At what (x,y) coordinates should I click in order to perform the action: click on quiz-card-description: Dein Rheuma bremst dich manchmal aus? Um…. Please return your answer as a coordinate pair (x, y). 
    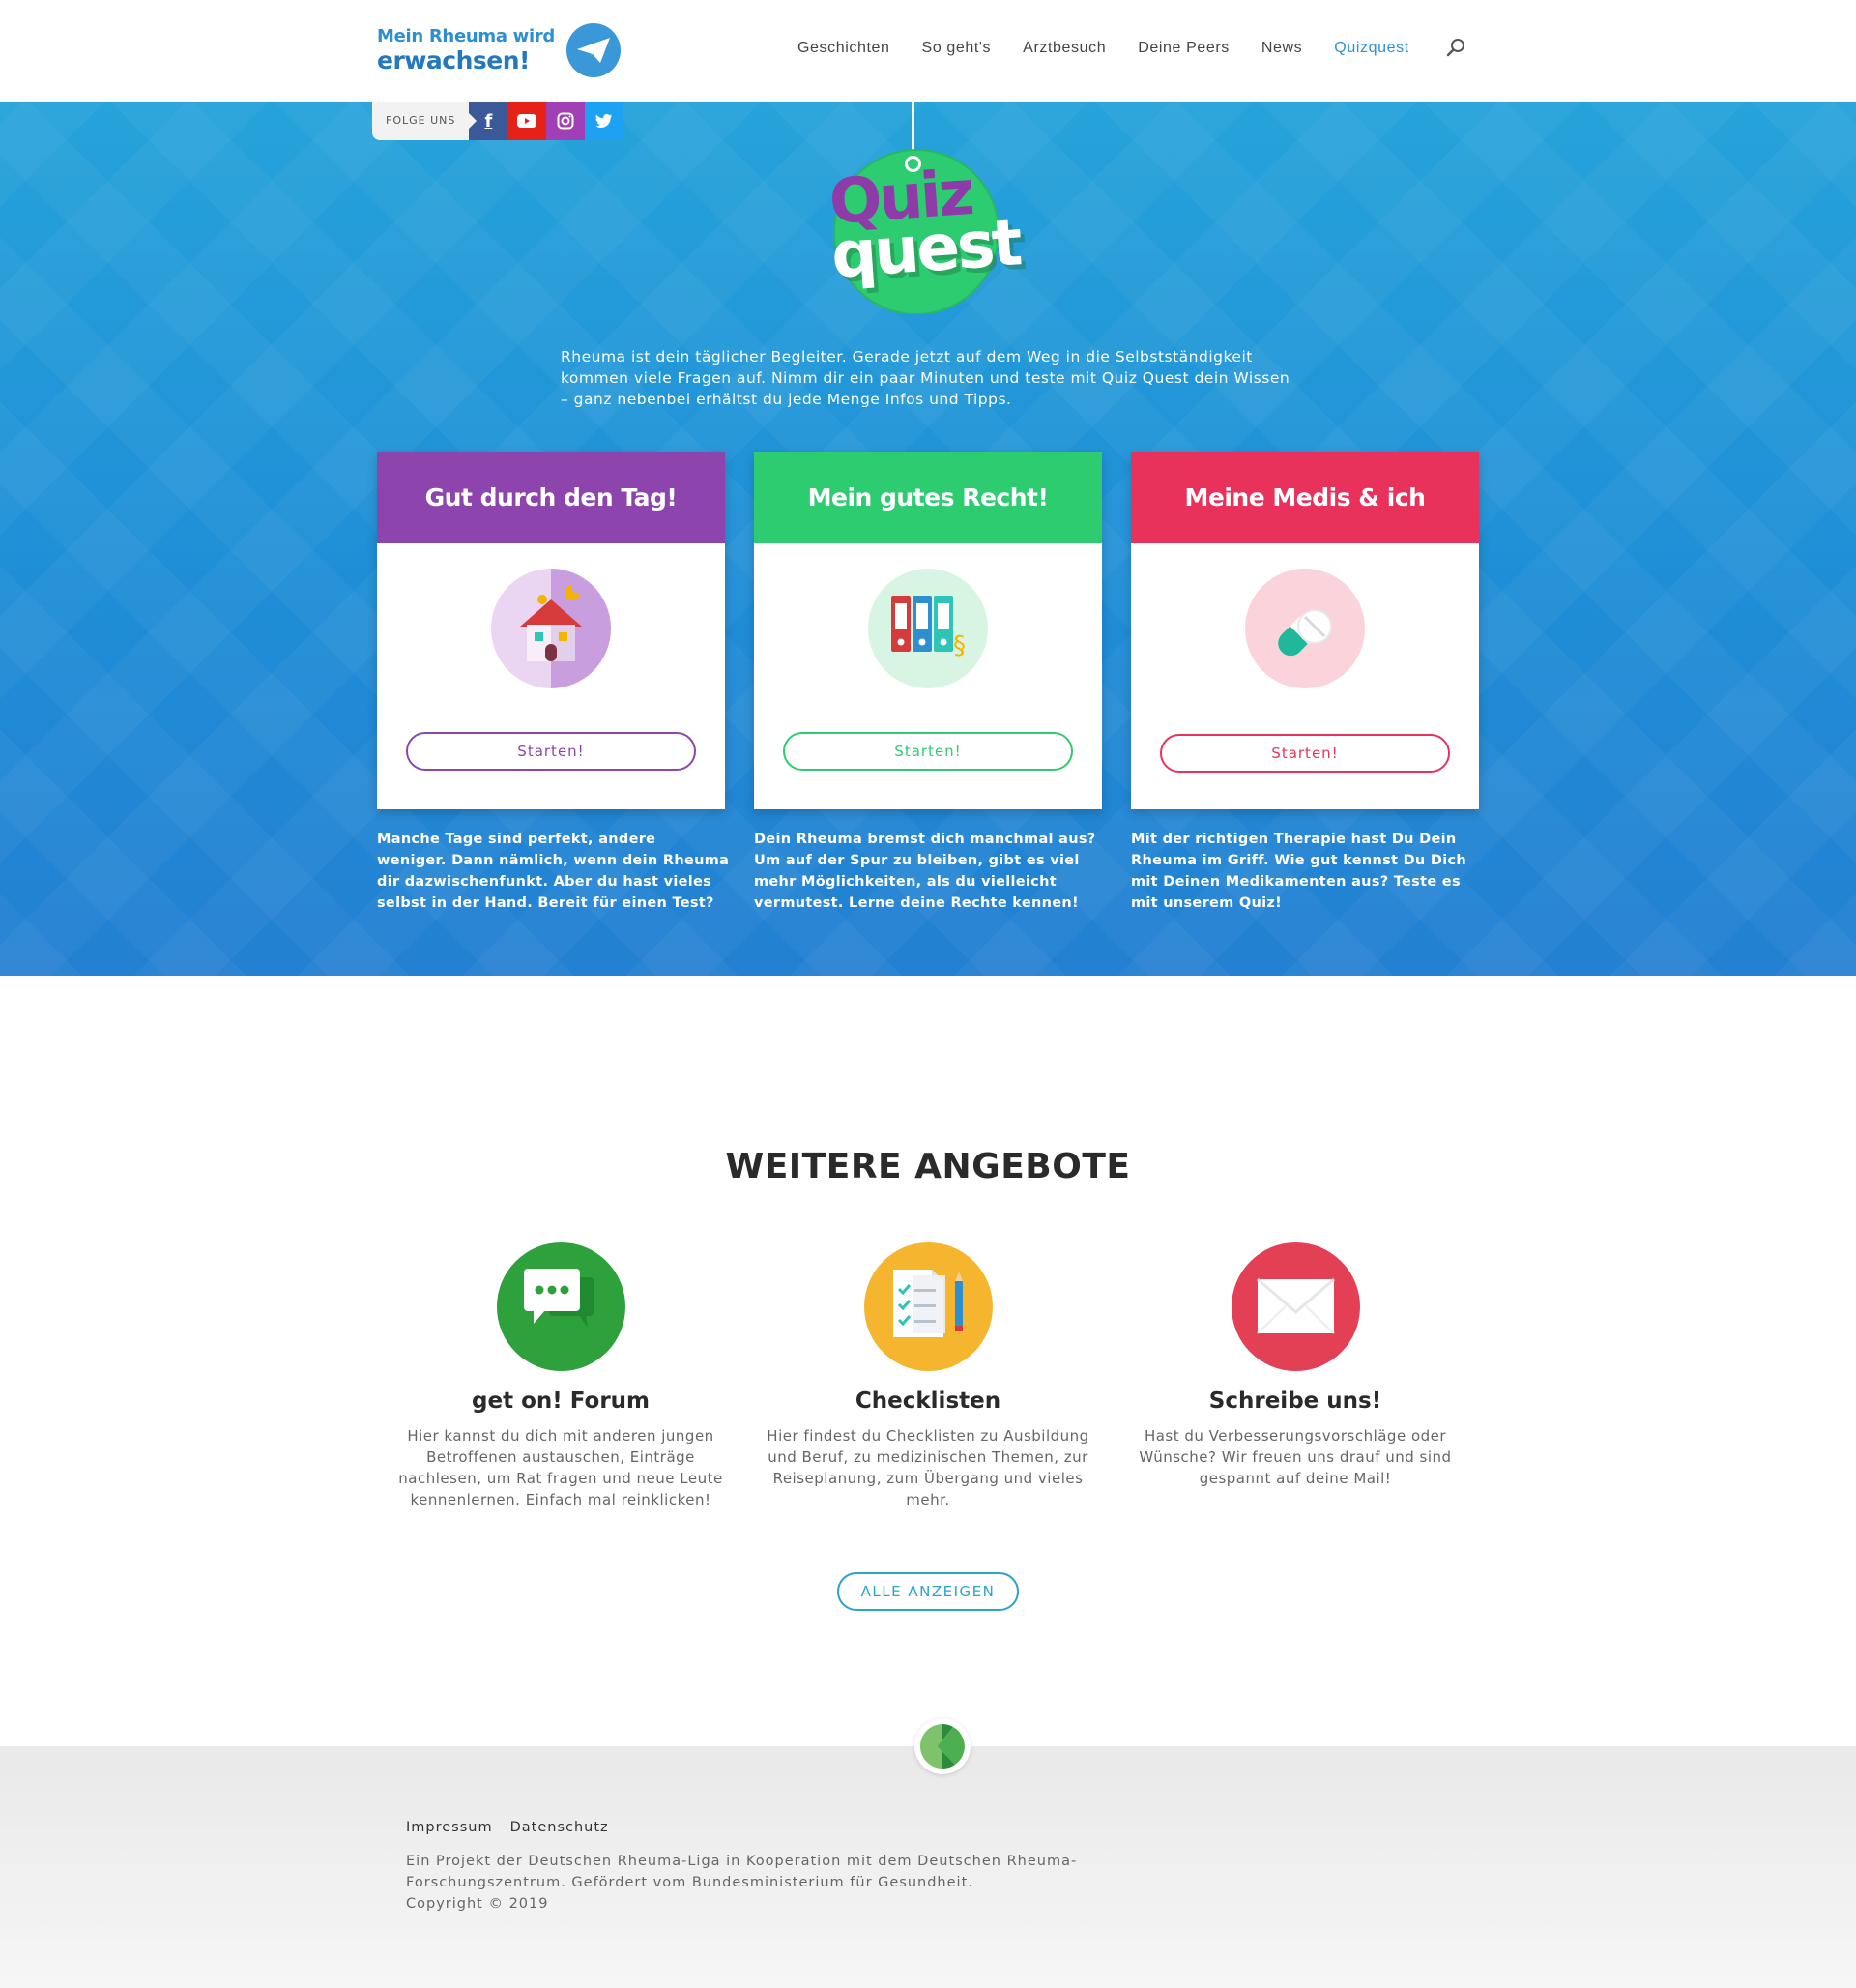
    Looking at the image, I should click on (925, 871).